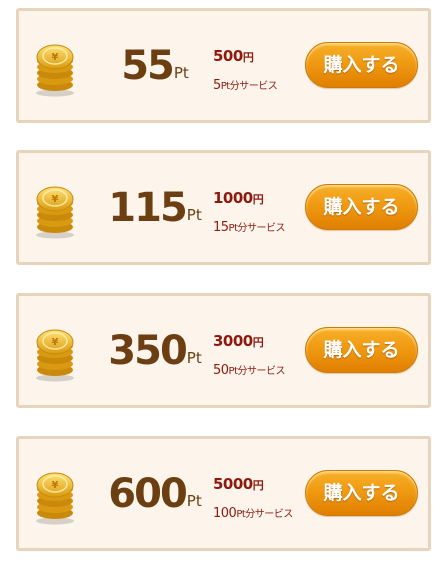 This screenshot has width=448, height=562. Describe the element at coordinates (263, 493) in the screenshot. I see `package-info: 5000円 100Pt分サービス` at that location.